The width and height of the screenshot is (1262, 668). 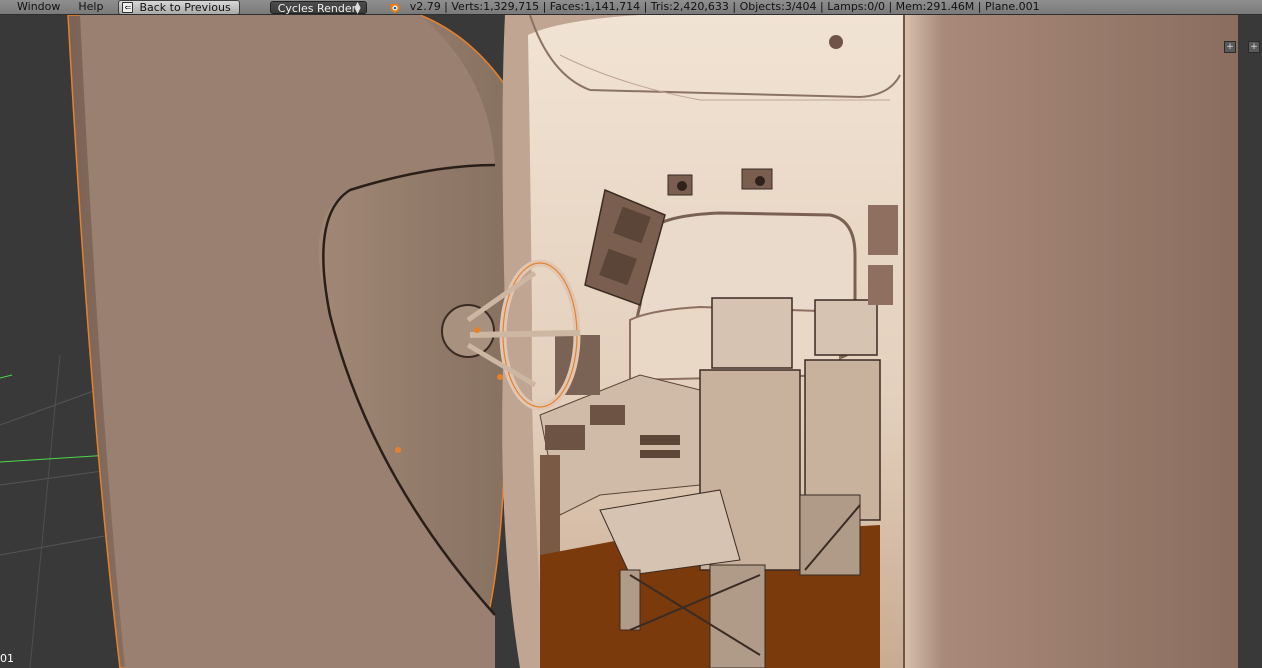 I want to click on menu-help: Help, so click(x=90, y=7).